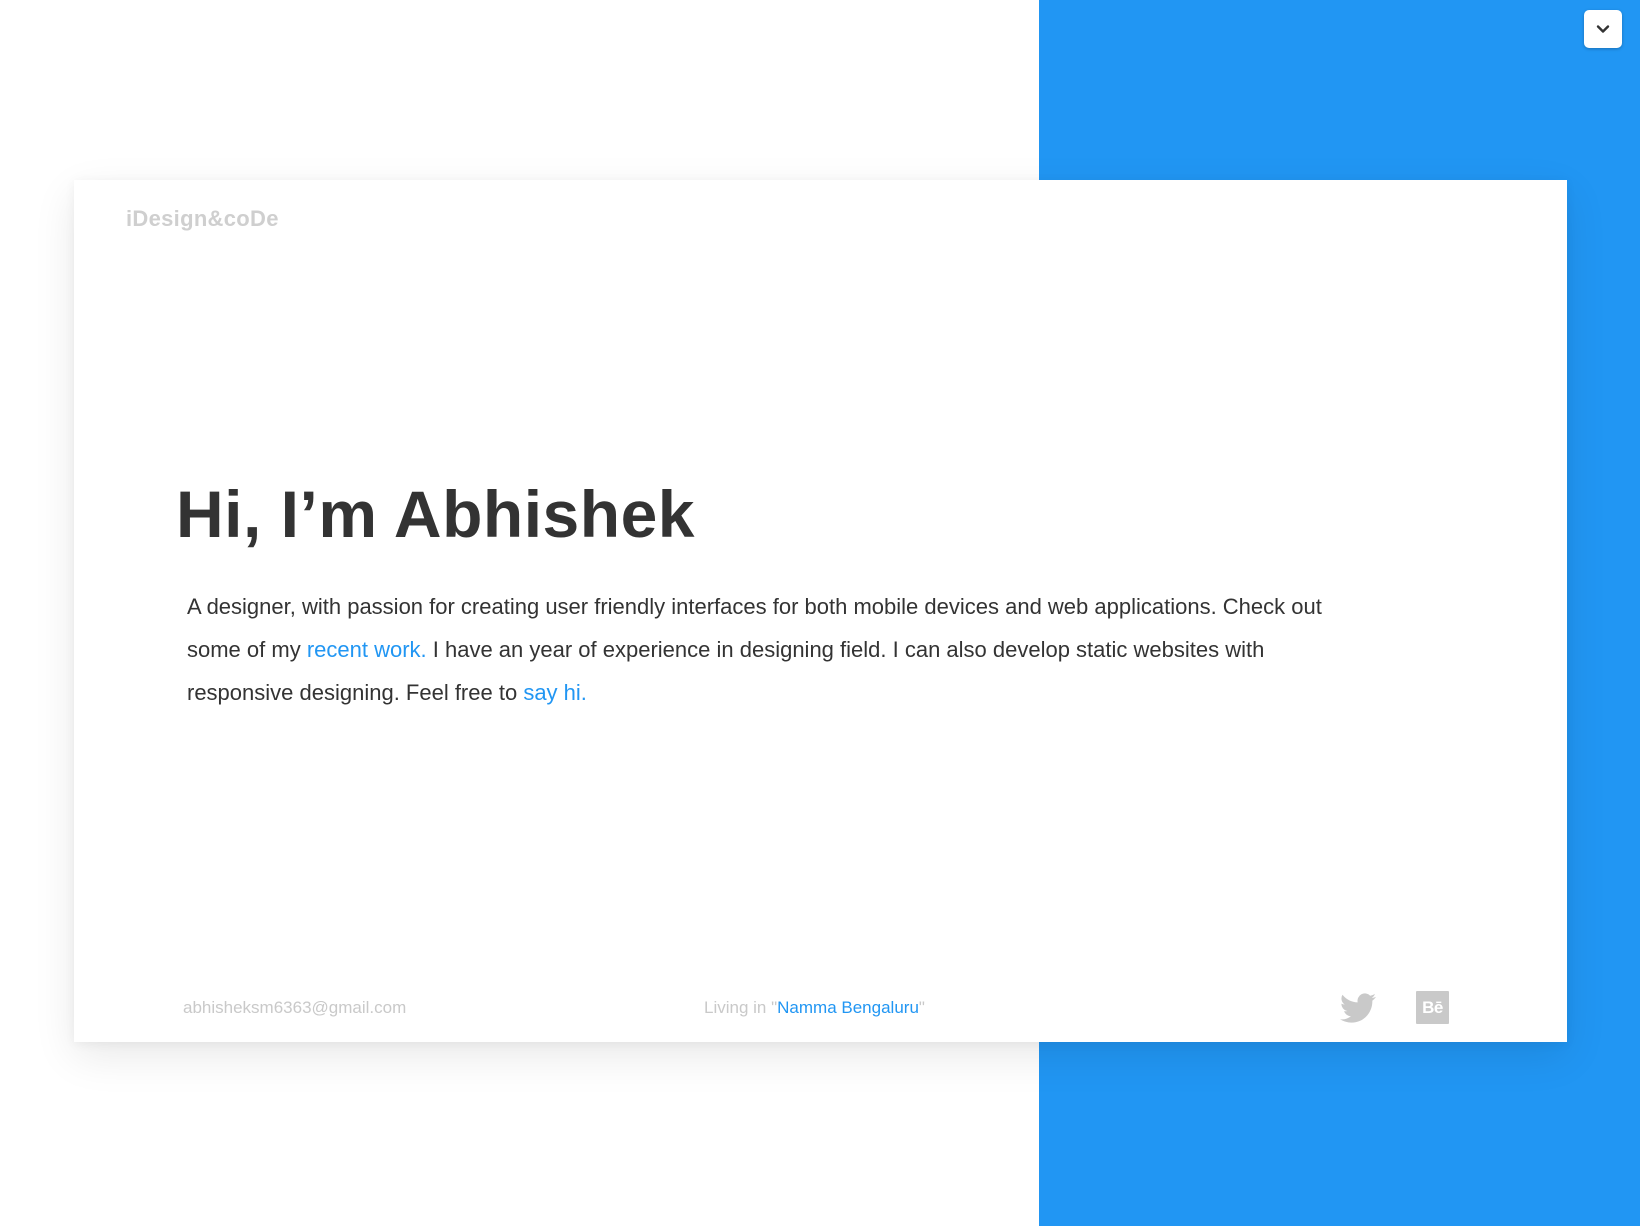 The image size is (1640, 1226). I want to click on footer-email: abhisheksm6363@gmail.com, so click(294, 1008).